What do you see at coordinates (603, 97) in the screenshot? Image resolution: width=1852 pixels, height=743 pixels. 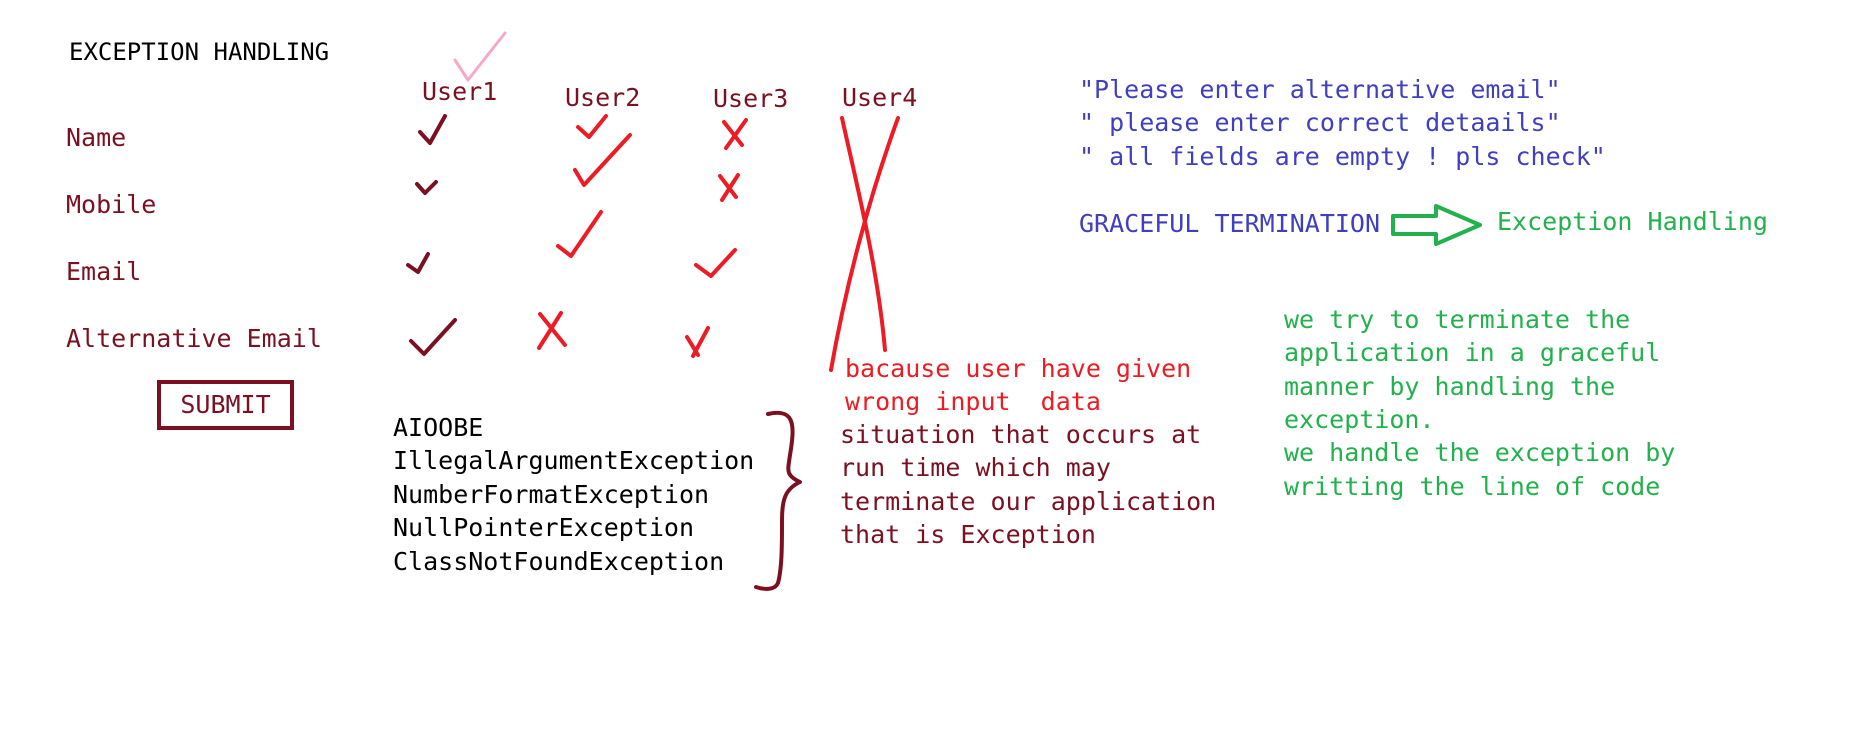 I see `user-header-2: User2` at bounding box center [603, 97].